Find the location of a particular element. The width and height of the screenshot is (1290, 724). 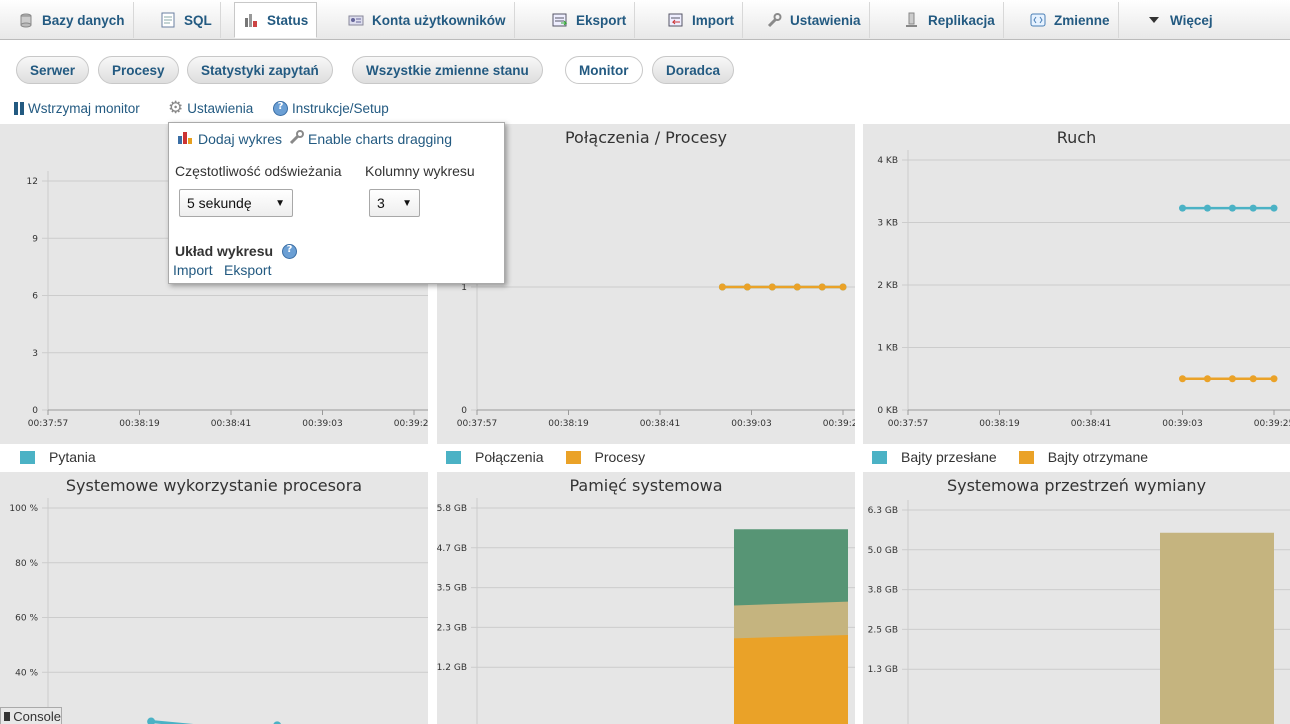

layout-export-link: Eksport is located at coordinates (247, 270).